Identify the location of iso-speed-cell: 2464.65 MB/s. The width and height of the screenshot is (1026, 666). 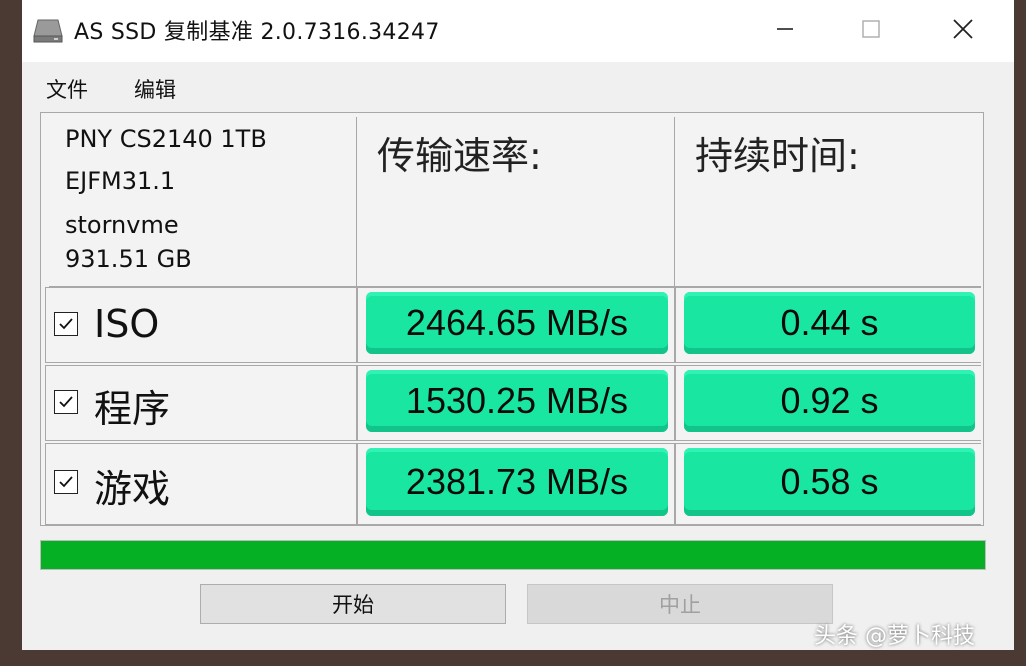
(516, 325).